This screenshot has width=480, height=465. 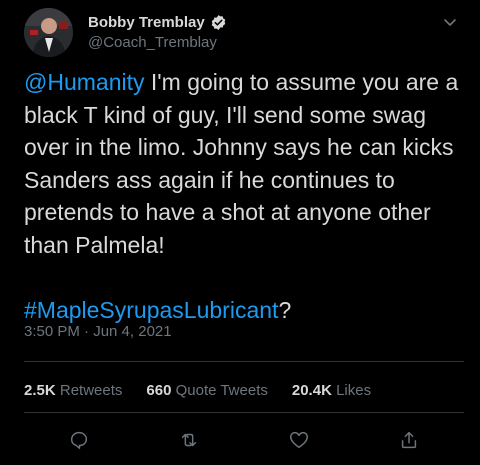 I want to click on avatar-photo, so click(x=48, y=32).